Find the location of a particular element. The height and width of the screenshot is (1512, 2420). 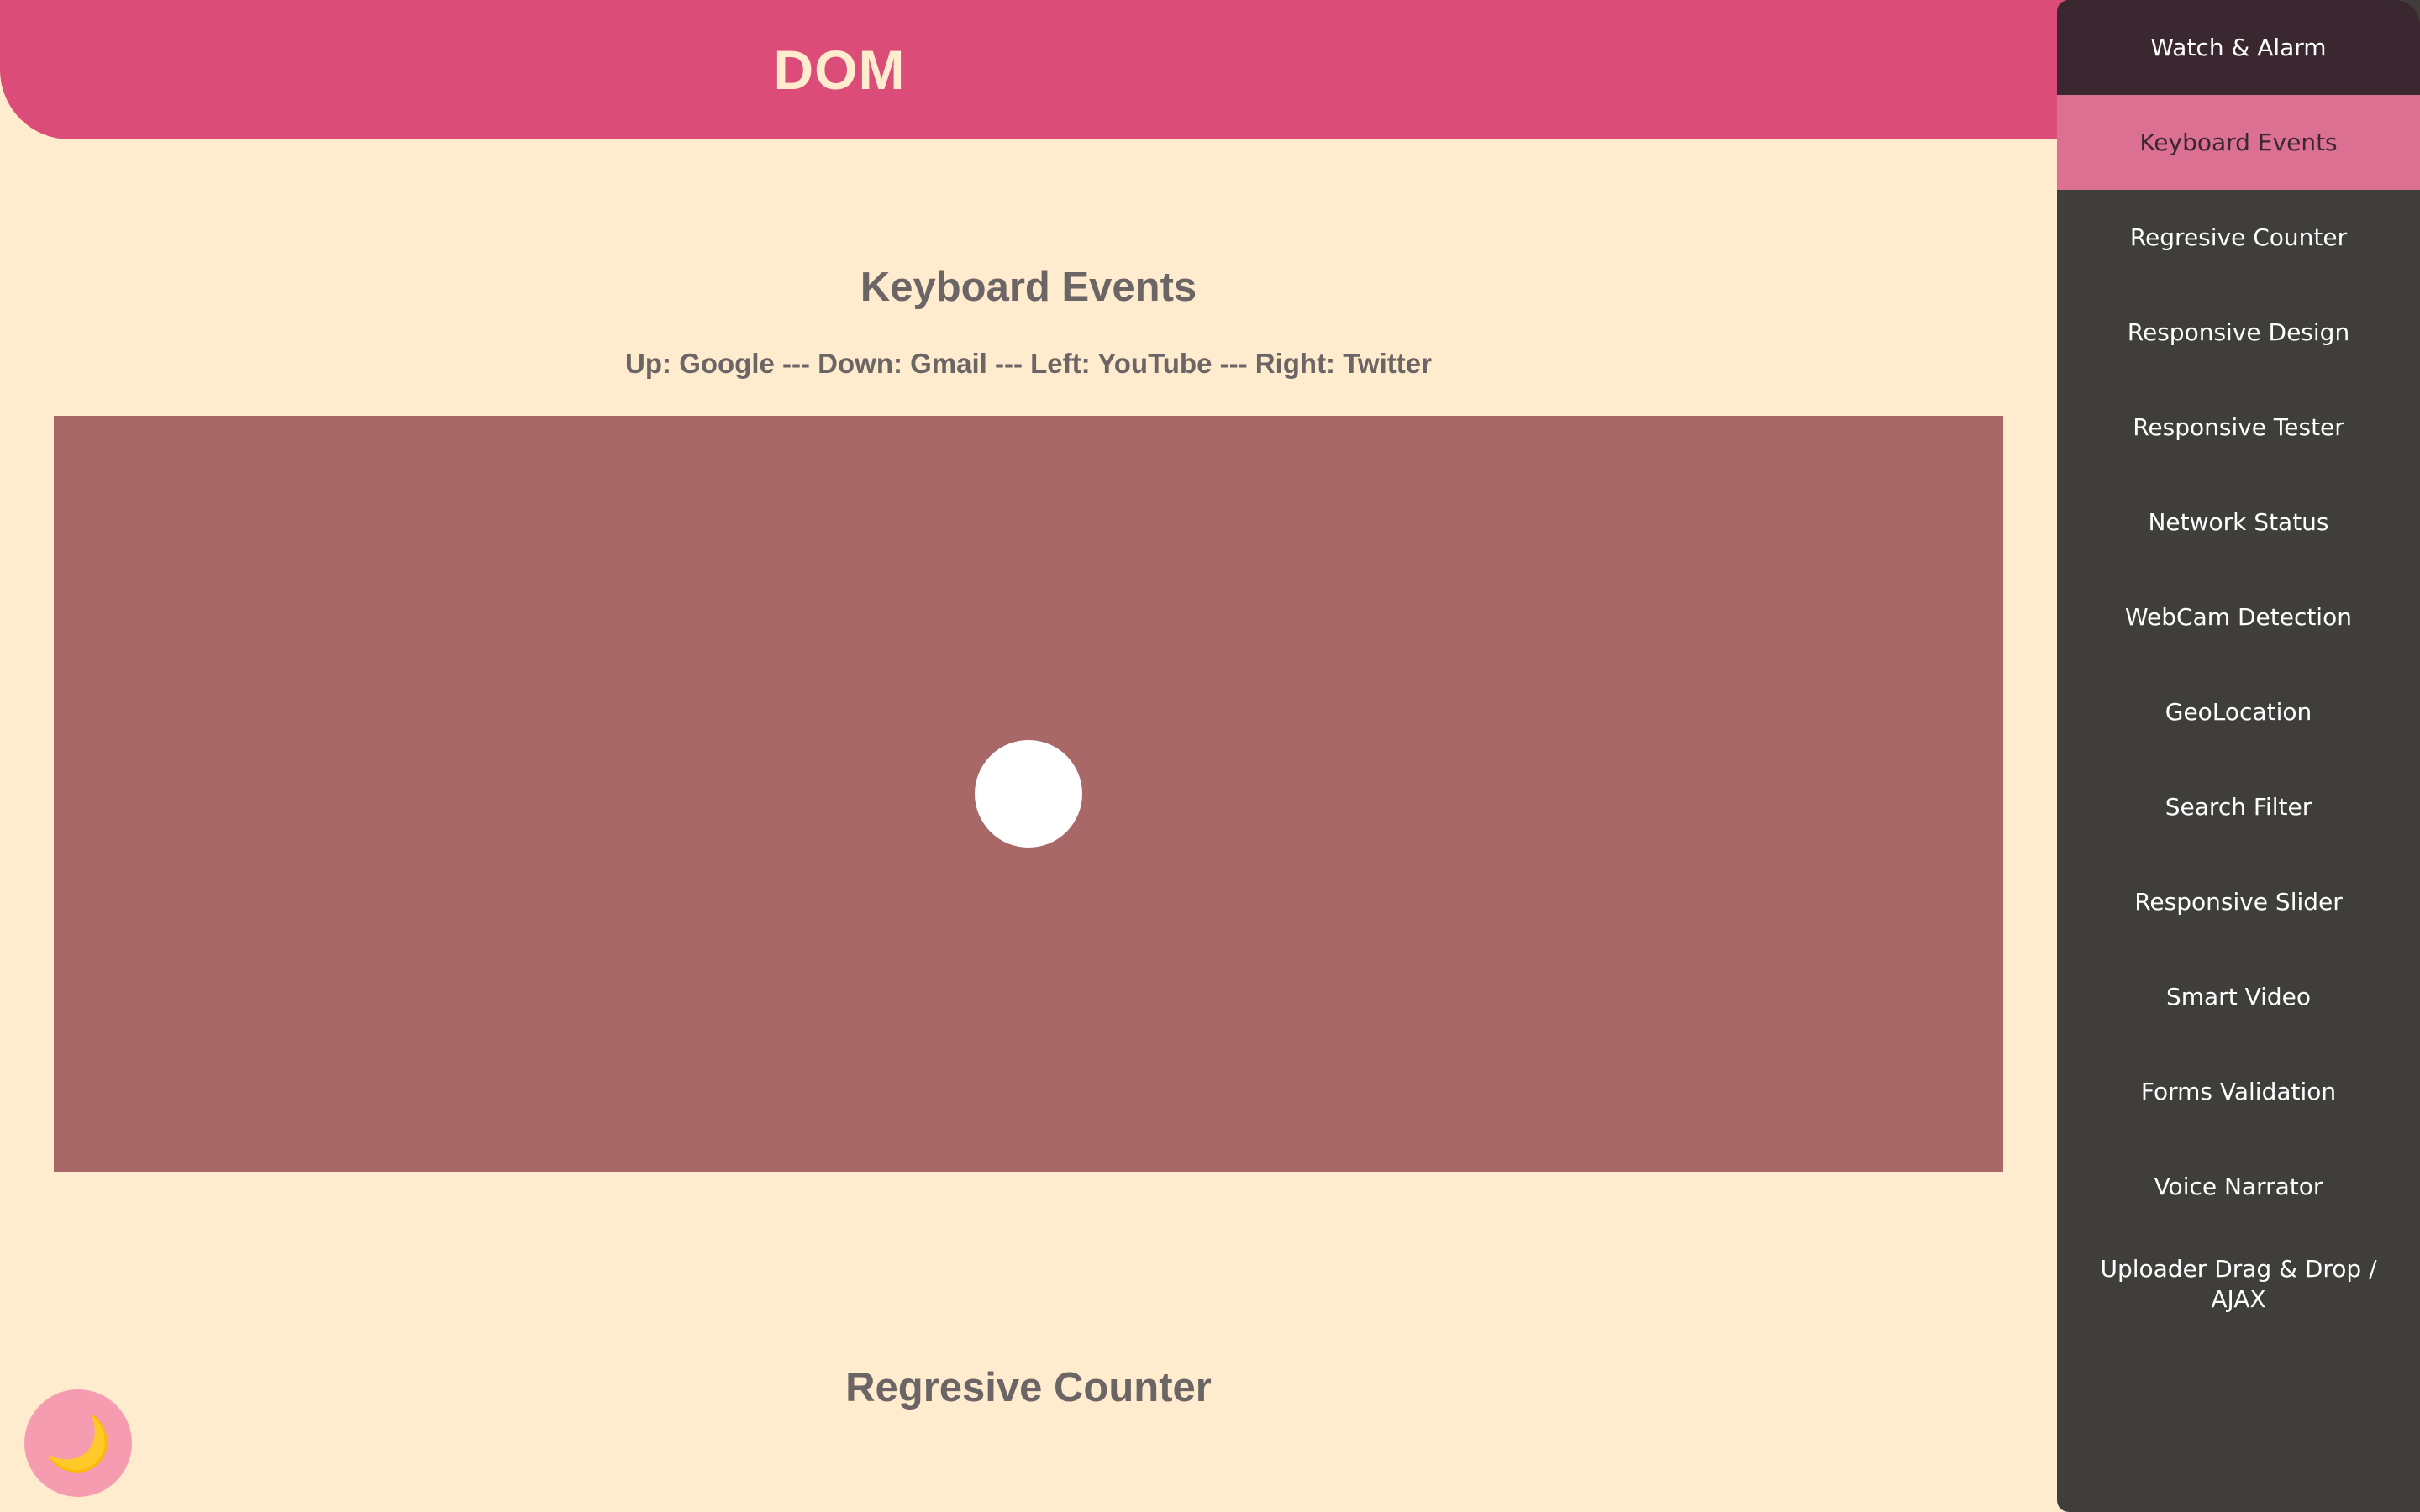

menu-item-voice-narrator: Voice Narrator is located at coordinates (2238, 1186).